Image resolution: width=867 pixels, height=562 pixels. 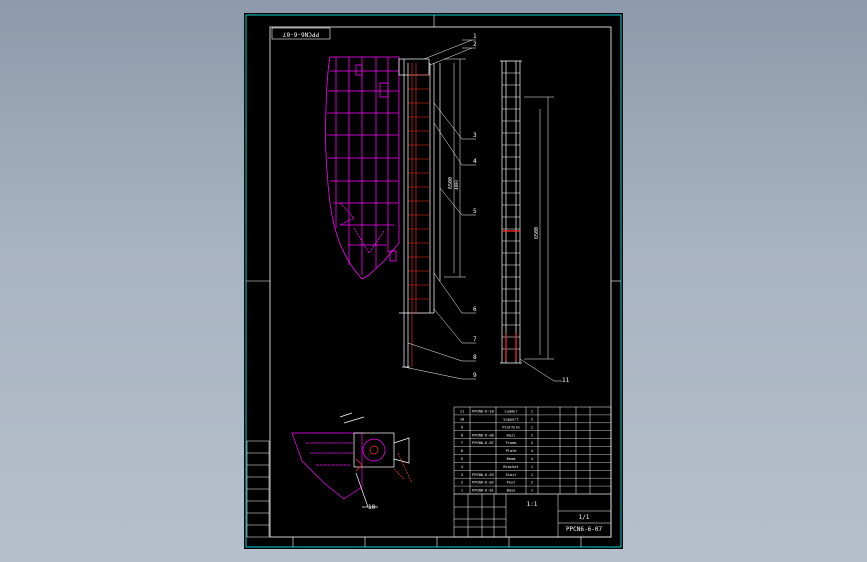 What do you see at coordinates (456, 185) in the screenshot?
I see `dimension-main-2: 4800` at bounding box center [456, 185].